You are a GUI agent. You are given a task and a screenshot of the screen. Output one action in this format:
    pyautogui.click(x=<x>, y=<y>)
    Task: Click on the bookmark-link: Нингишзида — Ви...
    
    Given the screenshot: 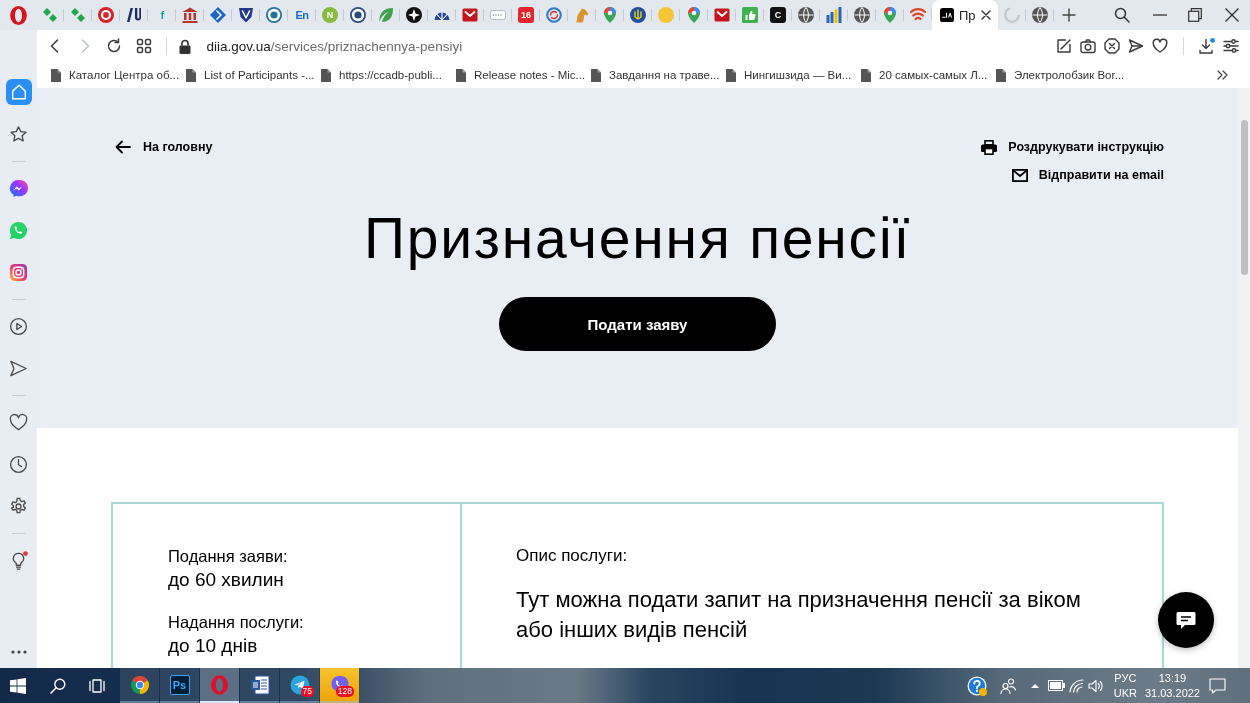 What is the action you would take?
    pyautogui.click(x=793, y=75)
    